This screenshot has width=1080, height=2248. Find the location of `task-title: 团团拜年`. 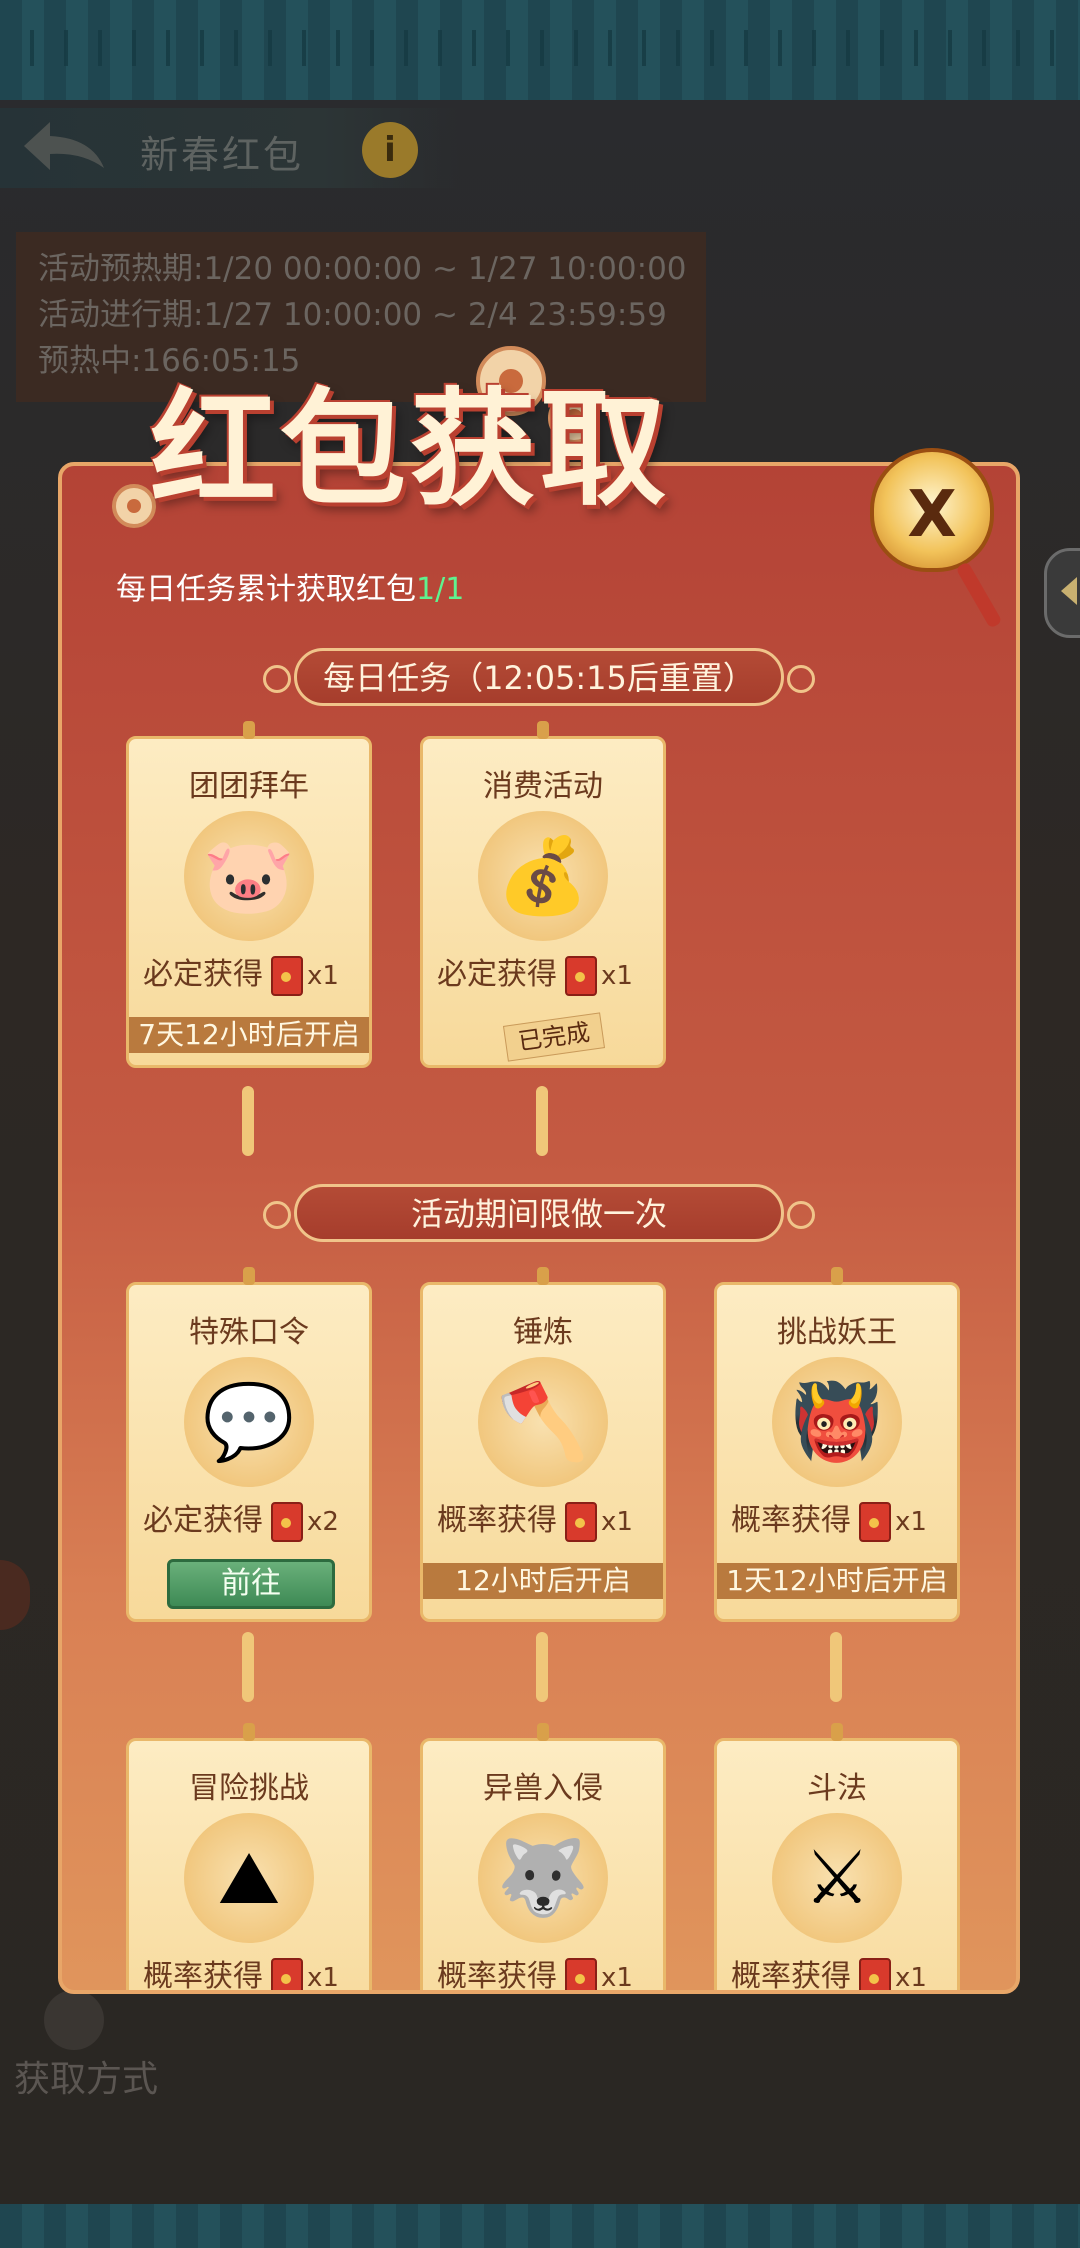

task-title: 团团拜年 is located at coordinates (249, 786).